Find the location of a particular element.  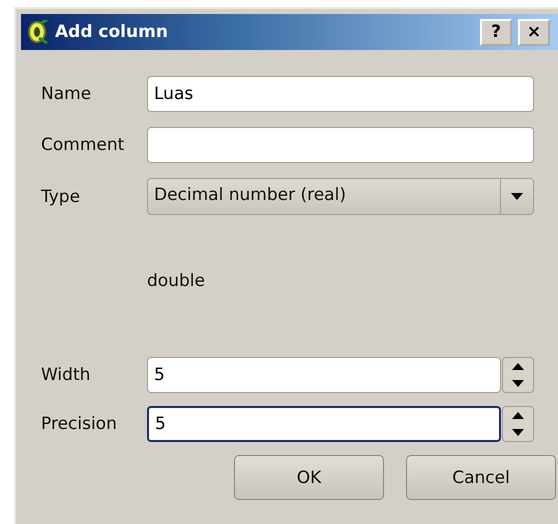

close-button: × is located at coordinates (534, 32).